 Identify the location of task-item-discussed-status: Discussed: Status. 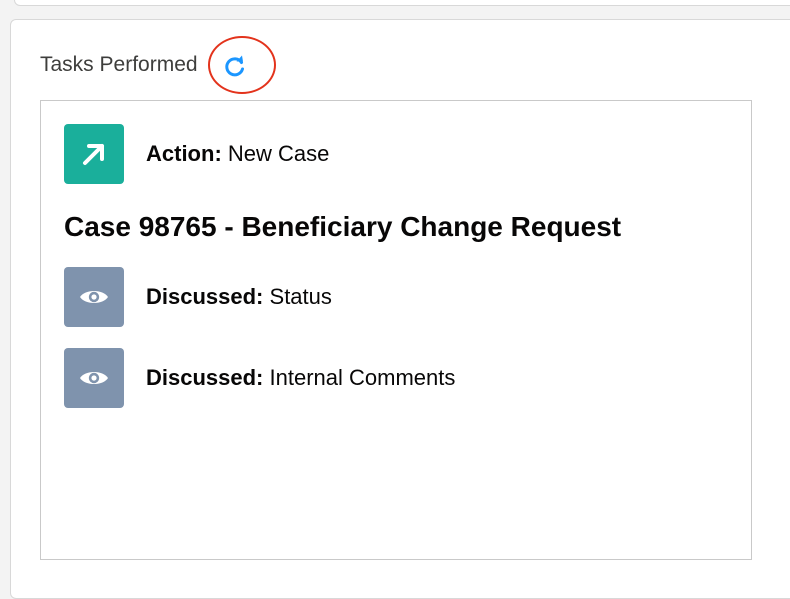
(198, 297).